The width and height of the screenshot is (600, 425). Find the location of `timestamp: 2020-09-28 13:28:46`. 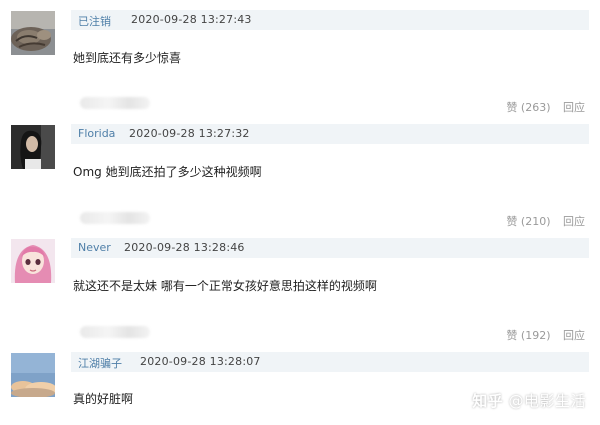

timestamp: 2020-09-28 13:28:46 is located at coordinates (184, 247).